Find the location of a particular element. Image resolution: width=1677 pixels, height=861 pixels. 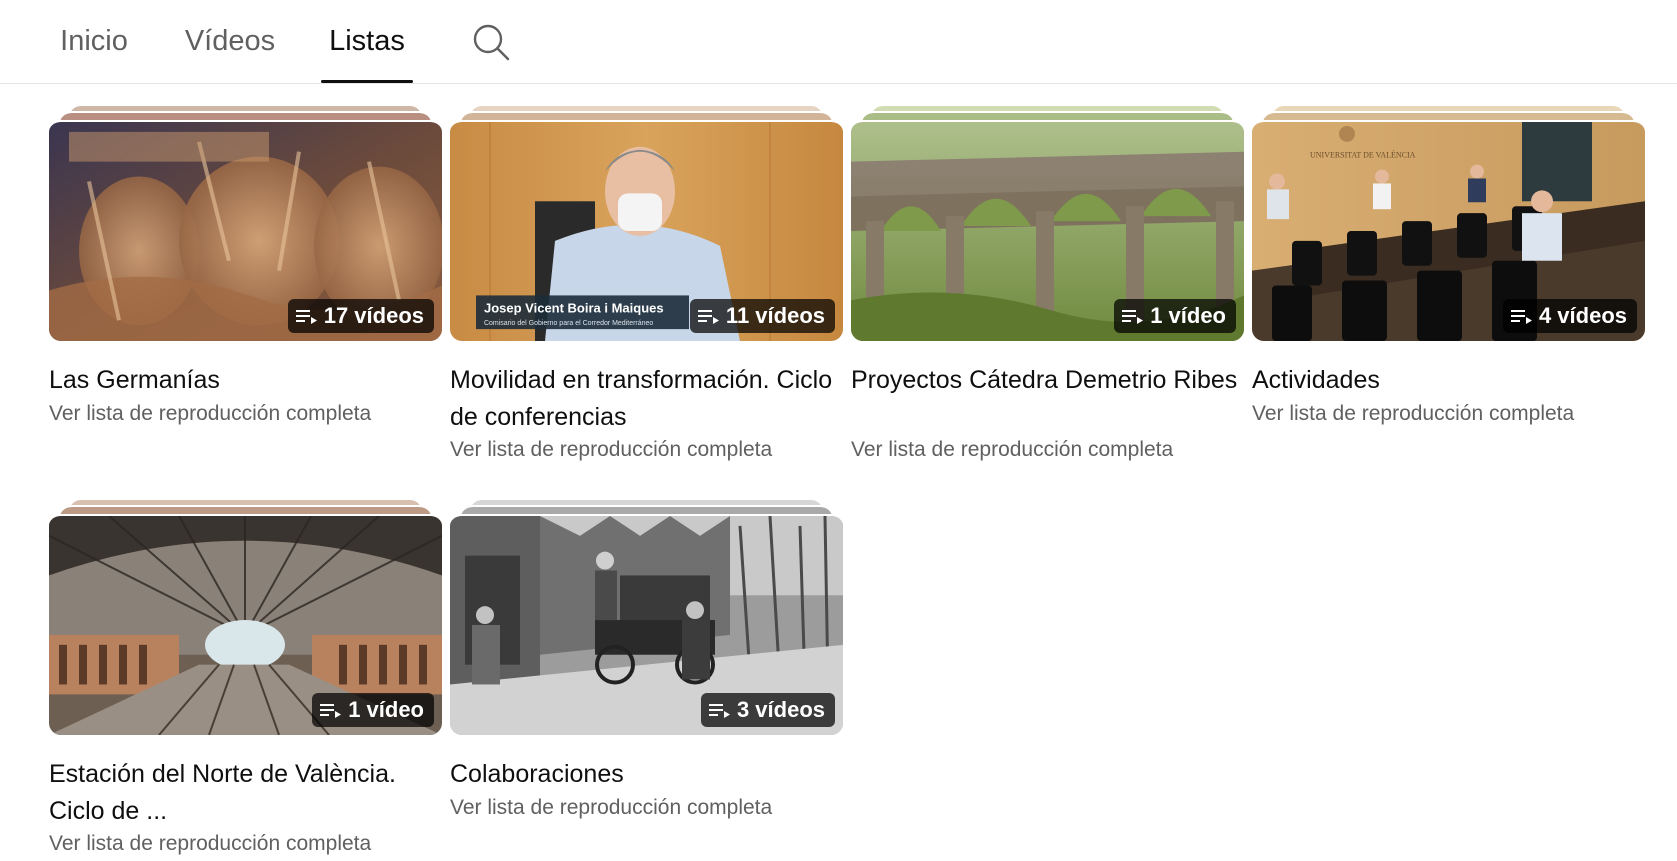

video-count: 3 vídeos is located at coordinates (780, 709).